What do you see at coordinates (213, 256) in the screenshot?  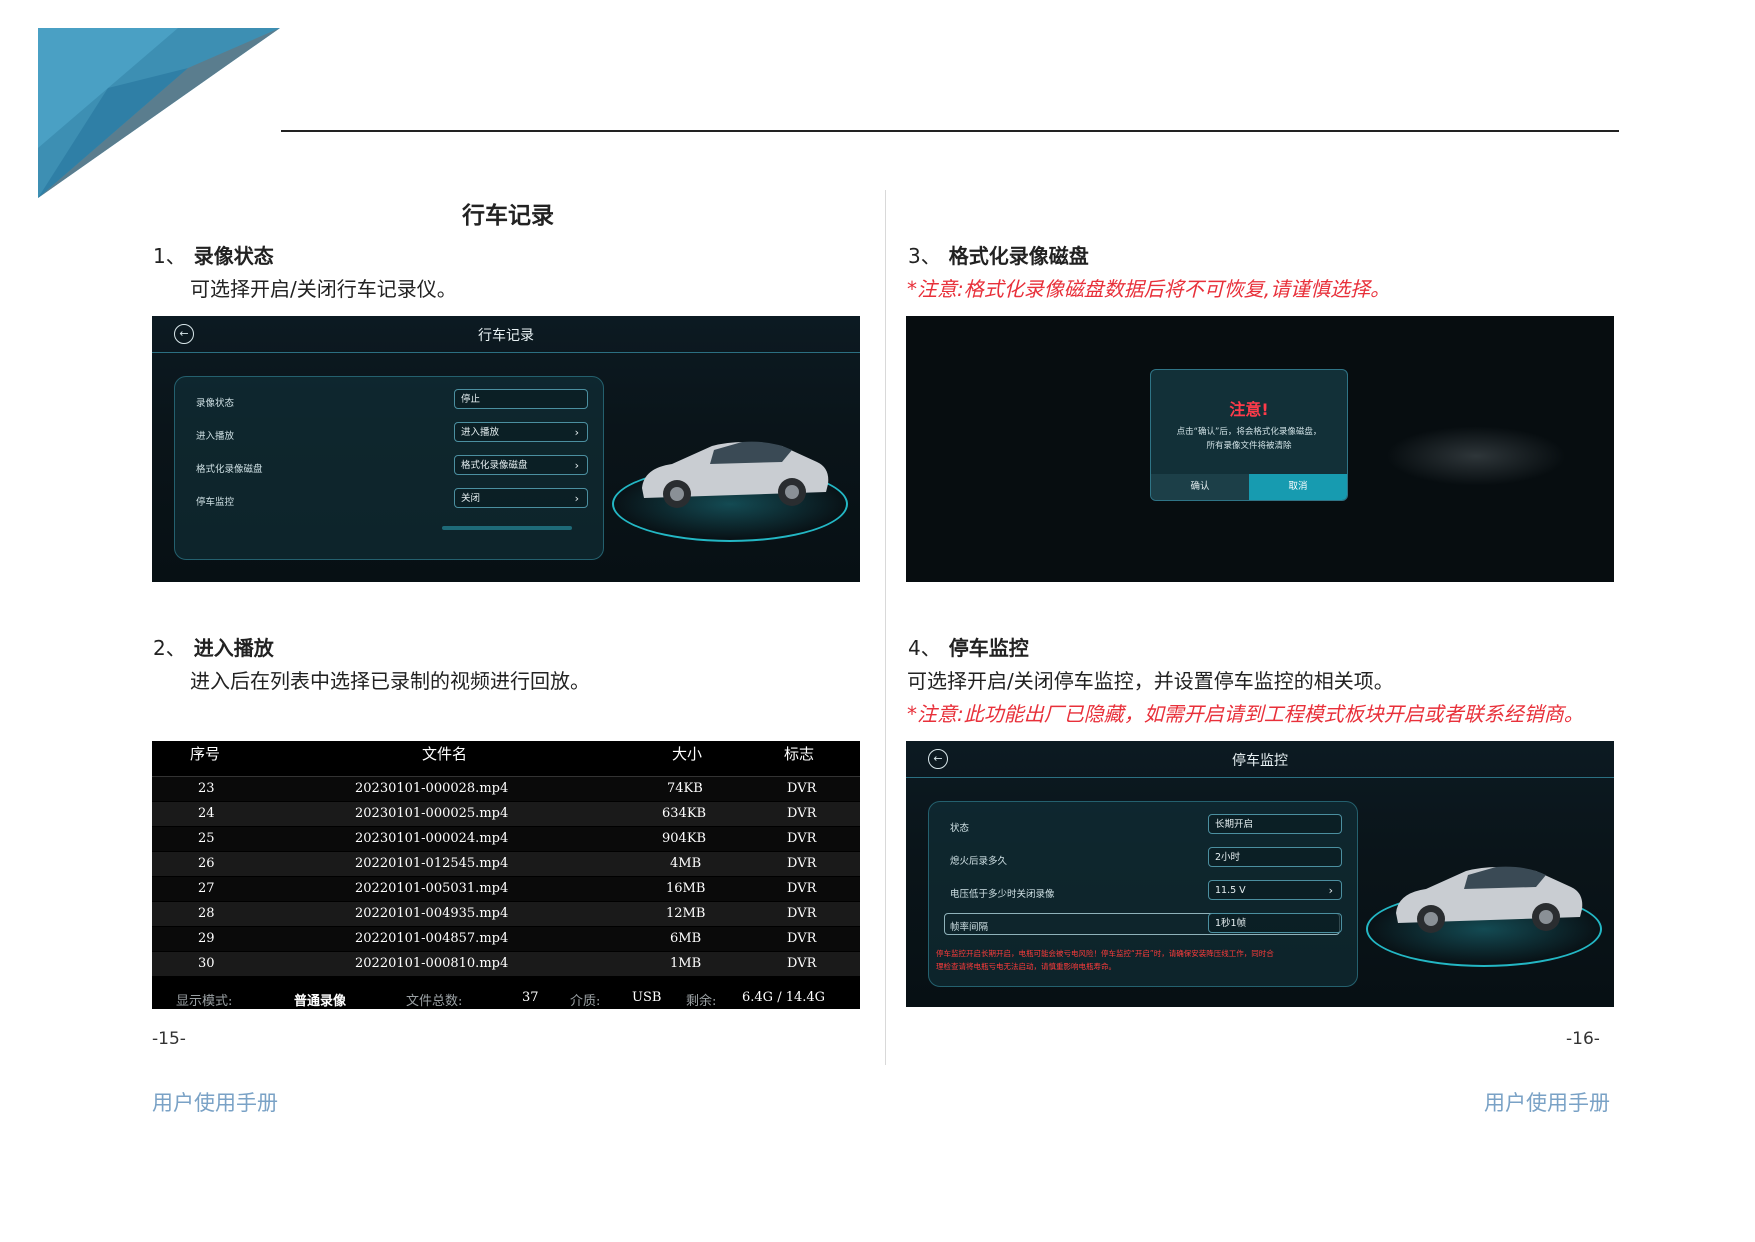 I see `section-1-heading: 1、 录像状态` at bounding box center [213, 256].